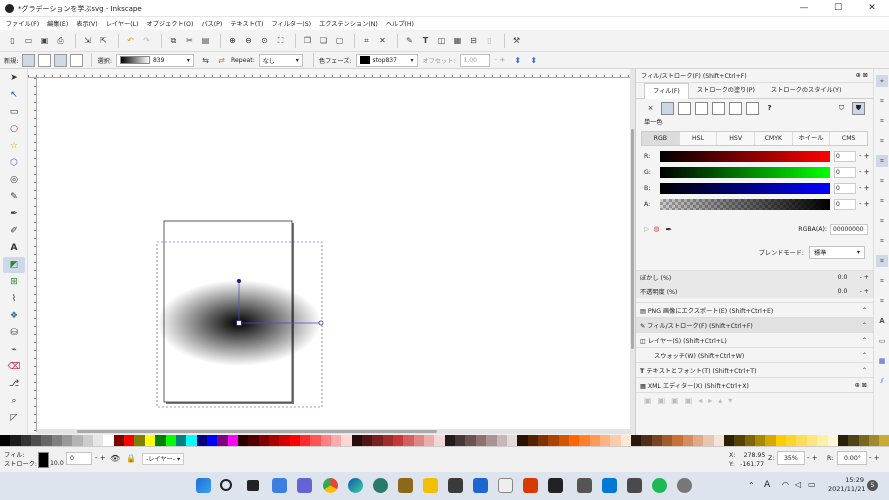 This screenshot has width=889, height=500. Describe the element at coordinates (862, 75) in the screenshot. I see `dock-controls: ⊕ ⊠` at that location.